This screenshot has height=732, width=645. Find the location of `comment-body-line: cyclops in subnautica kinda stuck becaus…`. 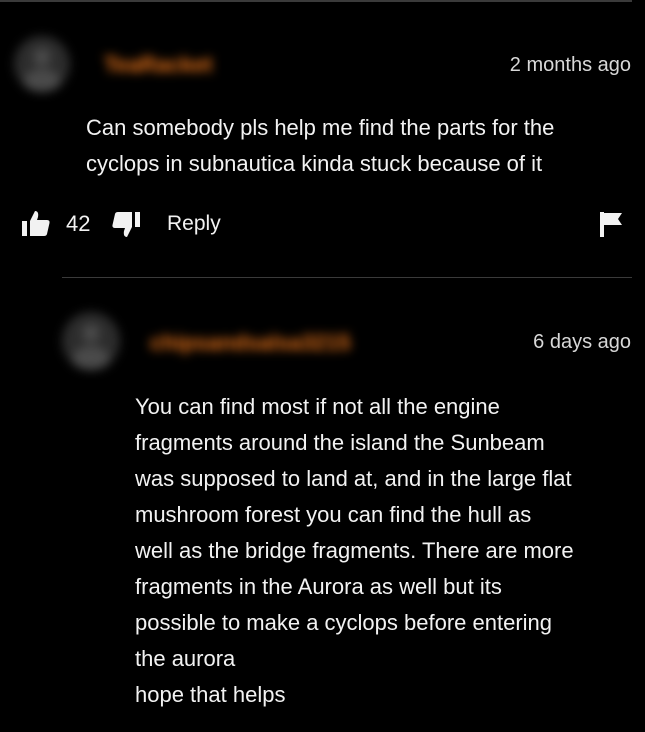

comment-body-line: cyclops in subnautica kinda stuck becaus… is located at coordinates (314, 163).